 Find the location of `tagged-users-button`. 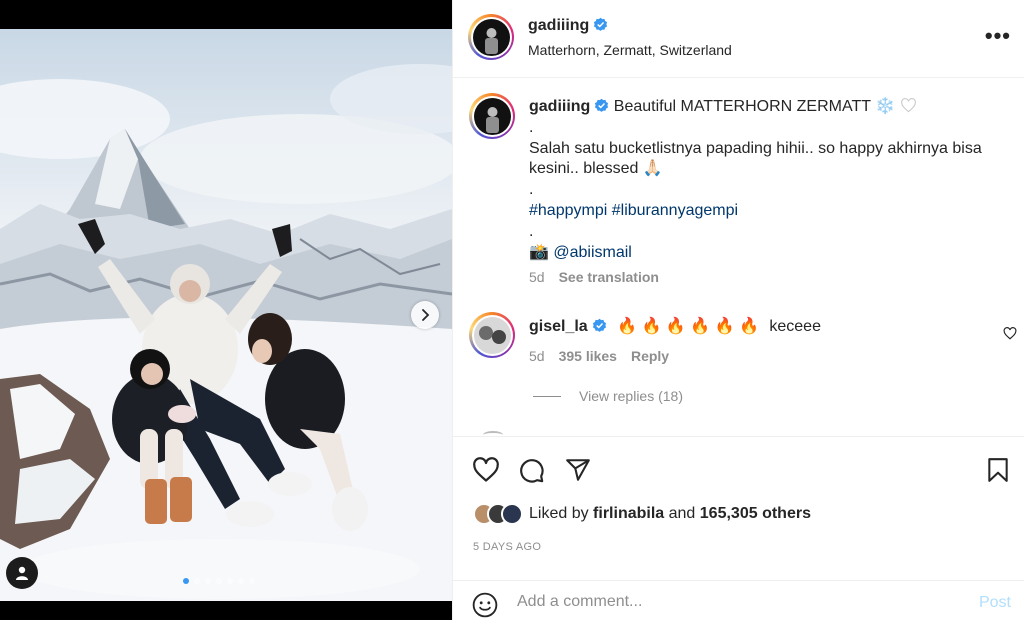

tagged-users-button is located at coordinates (22, 573).